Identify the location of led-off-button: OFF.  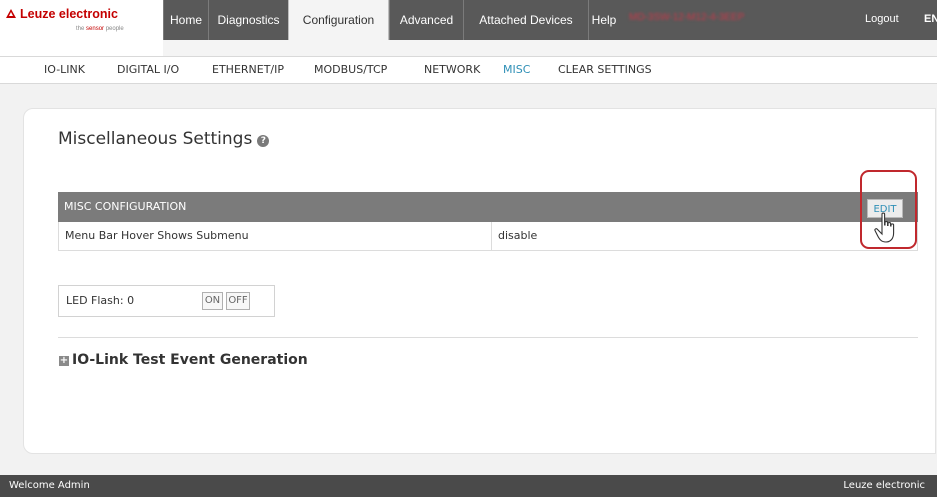
(238, 301).